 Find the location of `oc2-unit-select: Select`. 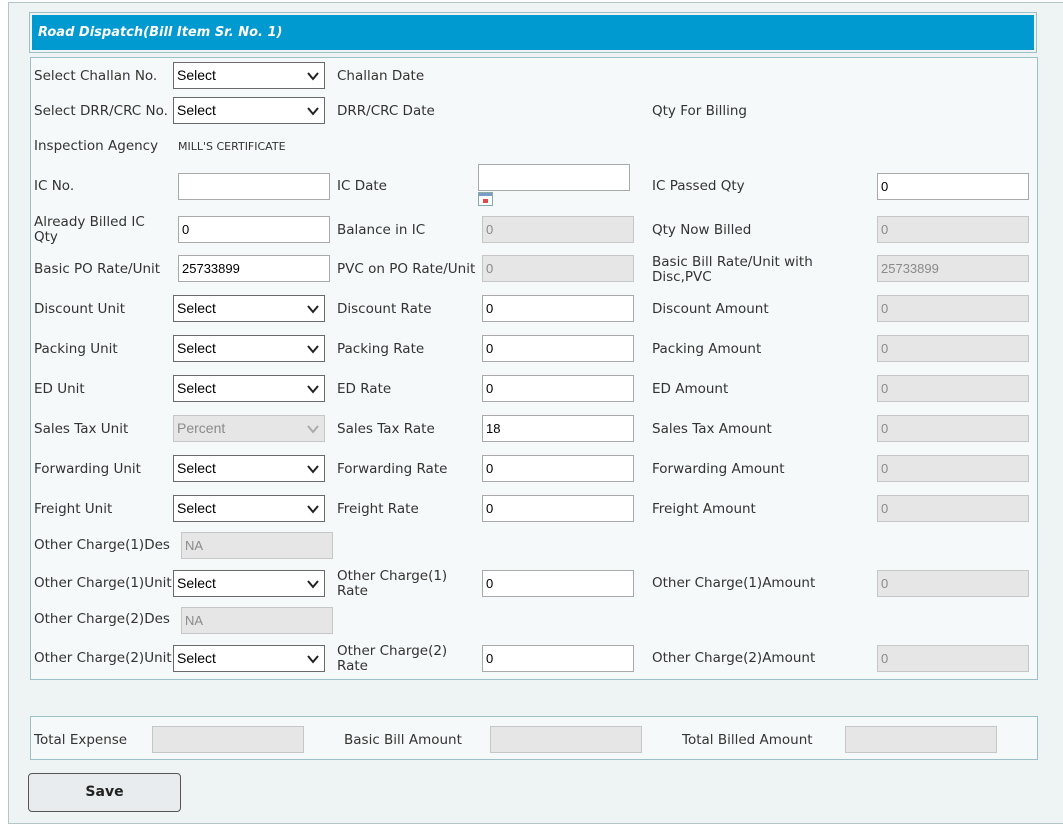

oc2-unit-select: Select is located at coordinates (249, 658).